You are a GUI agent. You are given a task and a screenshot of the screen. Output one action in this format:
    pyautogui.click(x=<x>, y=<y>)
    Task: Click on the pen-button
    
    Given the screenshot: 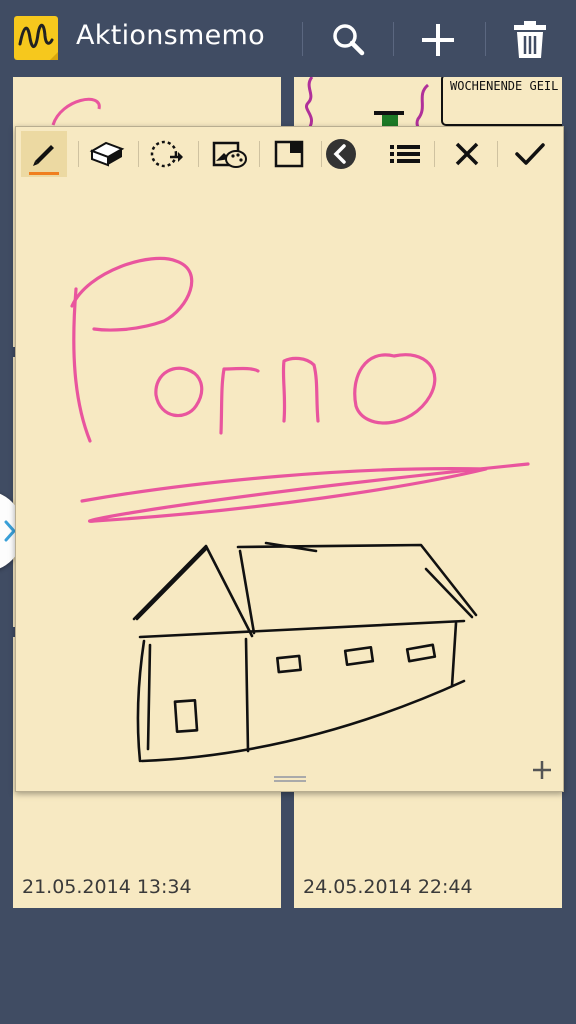 What is the action you would take?
    pyautogui.click(x=44, y=154)
    